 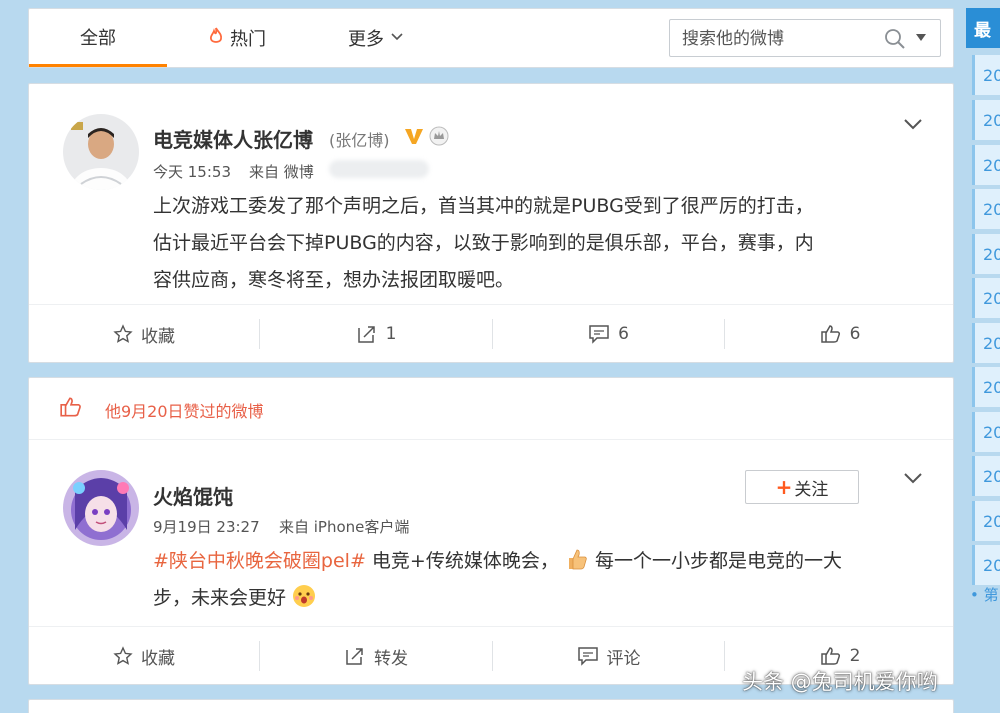 I want to click on comment-count: 6, so click(x=623, y=334).